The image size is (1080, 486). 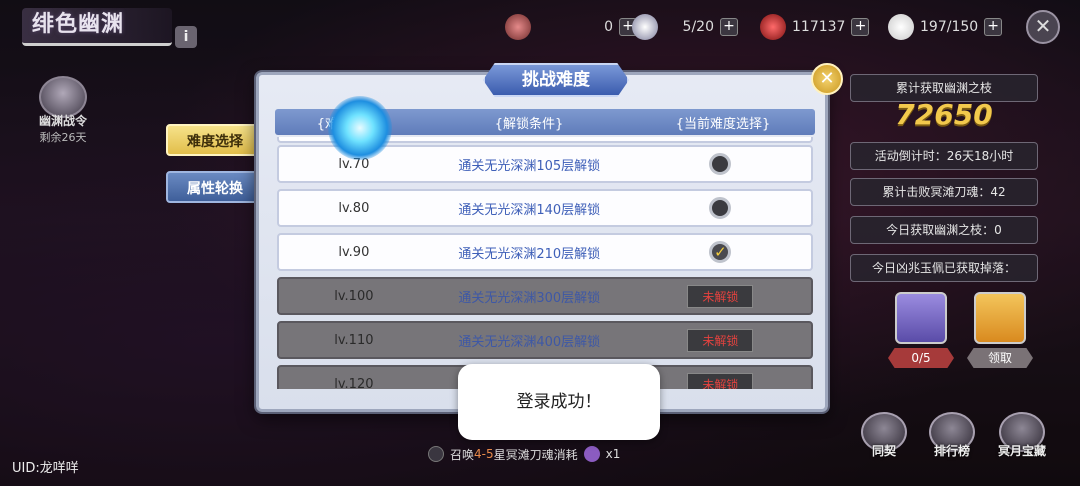 I want to click on row-condition: 通关无光深渊140层解锁, so click(x=529, y=210).